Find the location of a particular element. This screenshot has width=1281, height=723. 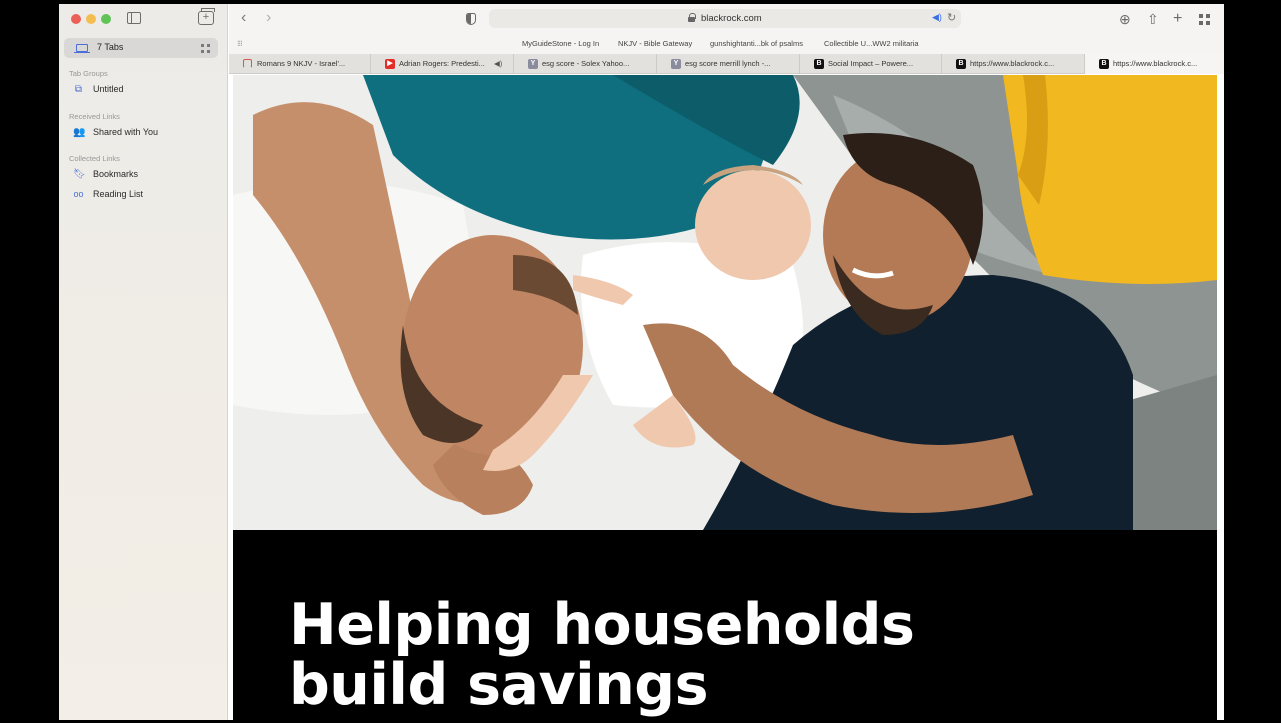

bookmark-icon: 🔖︎ is located at coordinates (79, 174).